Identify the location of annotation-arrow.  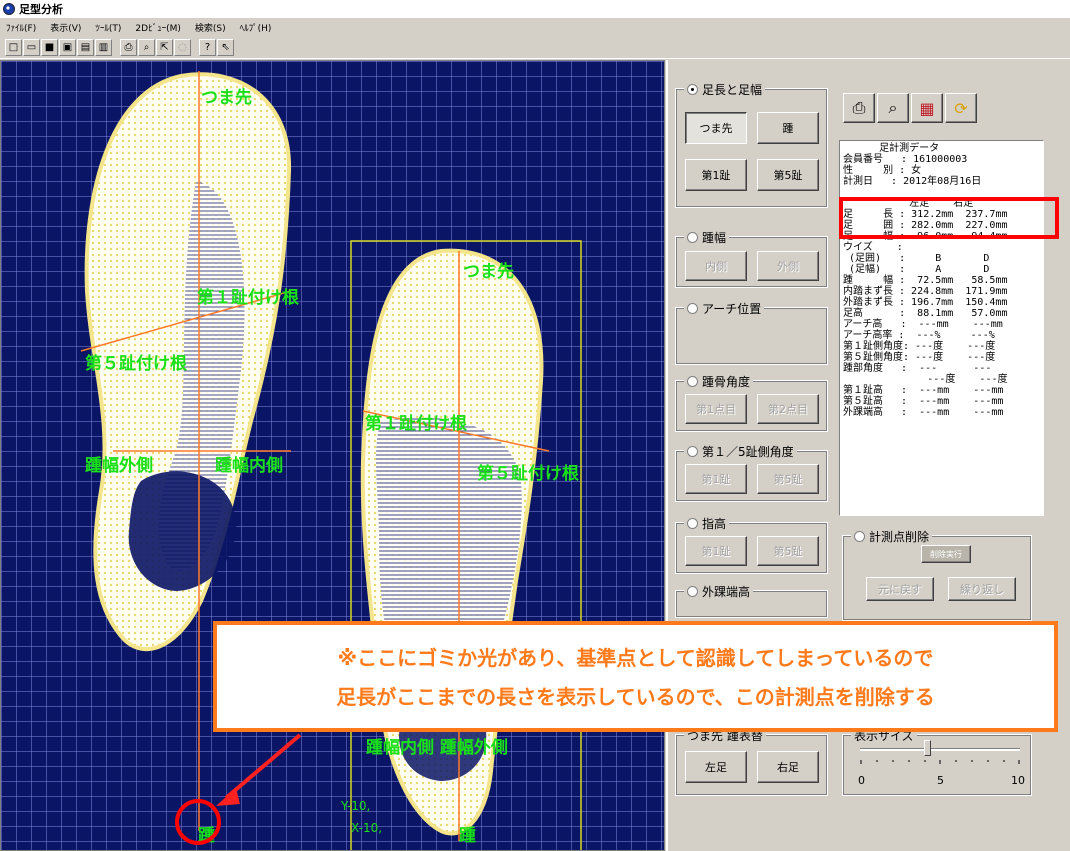
(263, 766).